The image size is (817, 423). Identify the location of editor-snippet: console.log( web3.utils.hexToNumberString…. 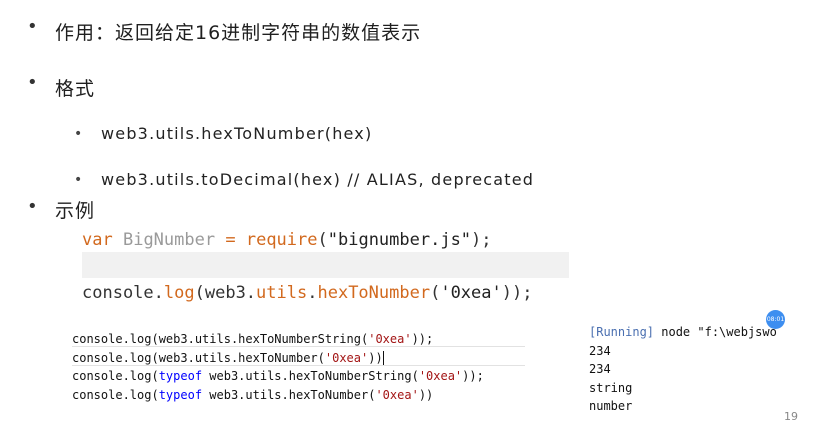
(278, 367).